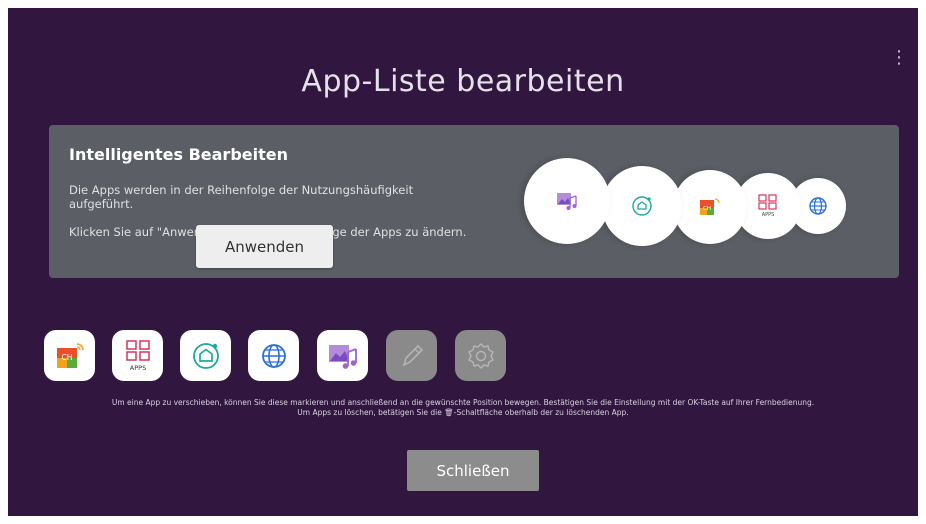 The height and width of the screenshot is (524, 926). I want to click on preview-bubble-home, so click(642, 206).